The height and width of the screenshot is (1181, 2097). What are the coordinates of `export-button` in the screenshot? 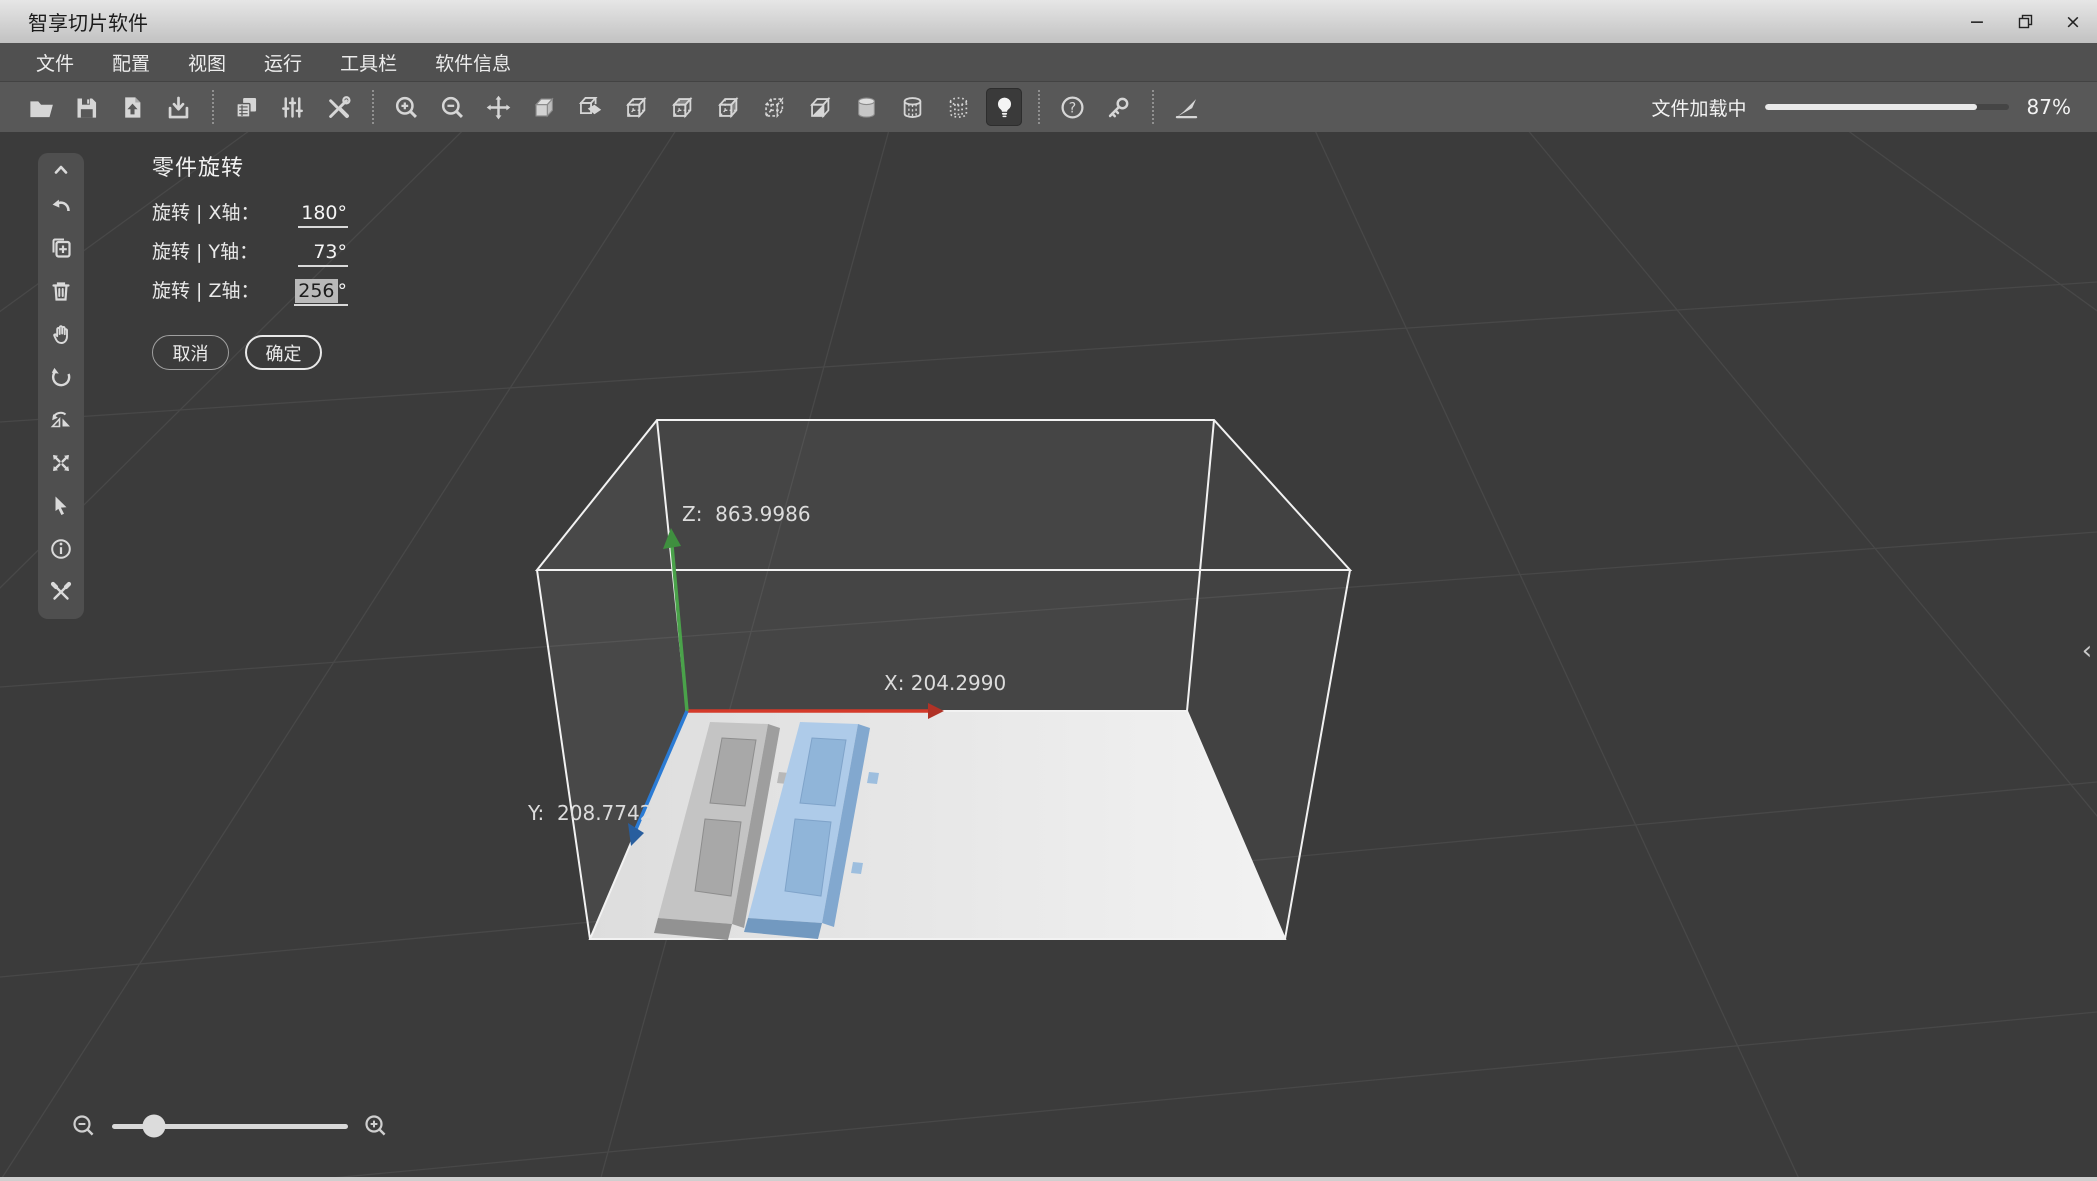 It's located at (178, 107).